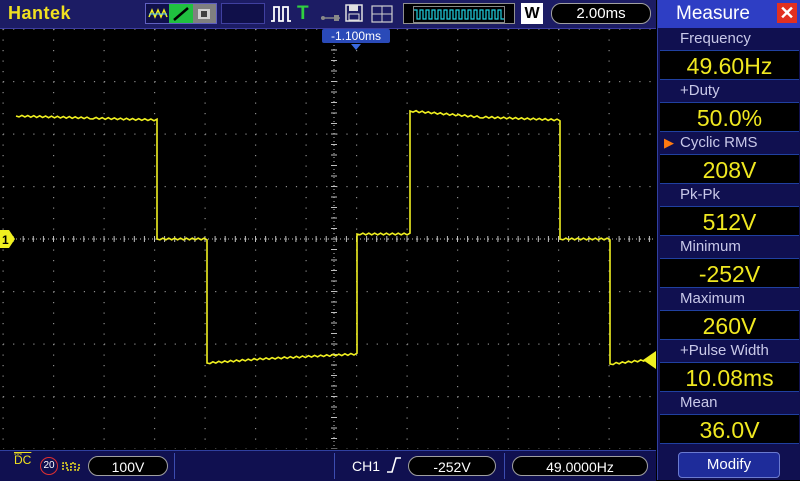  Describe the element at coordinates (729, 465) in the screenshot. I see `modify-button: Modify` at that location.